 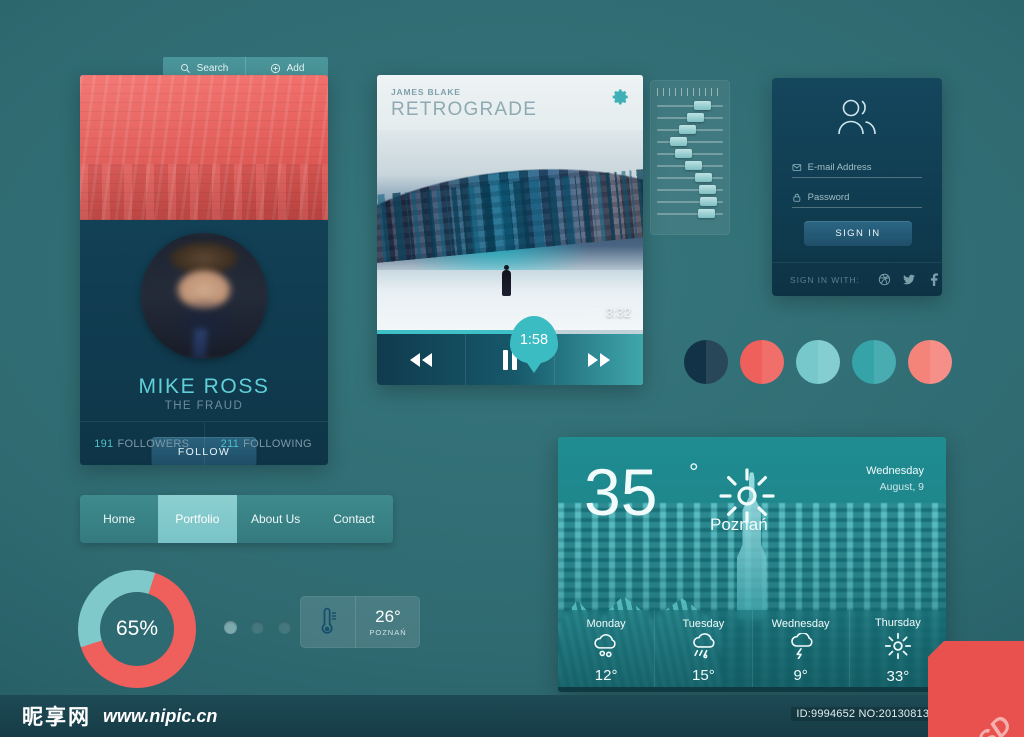 I want to click on weather-temperature: 35, so click(x=621, y=492).